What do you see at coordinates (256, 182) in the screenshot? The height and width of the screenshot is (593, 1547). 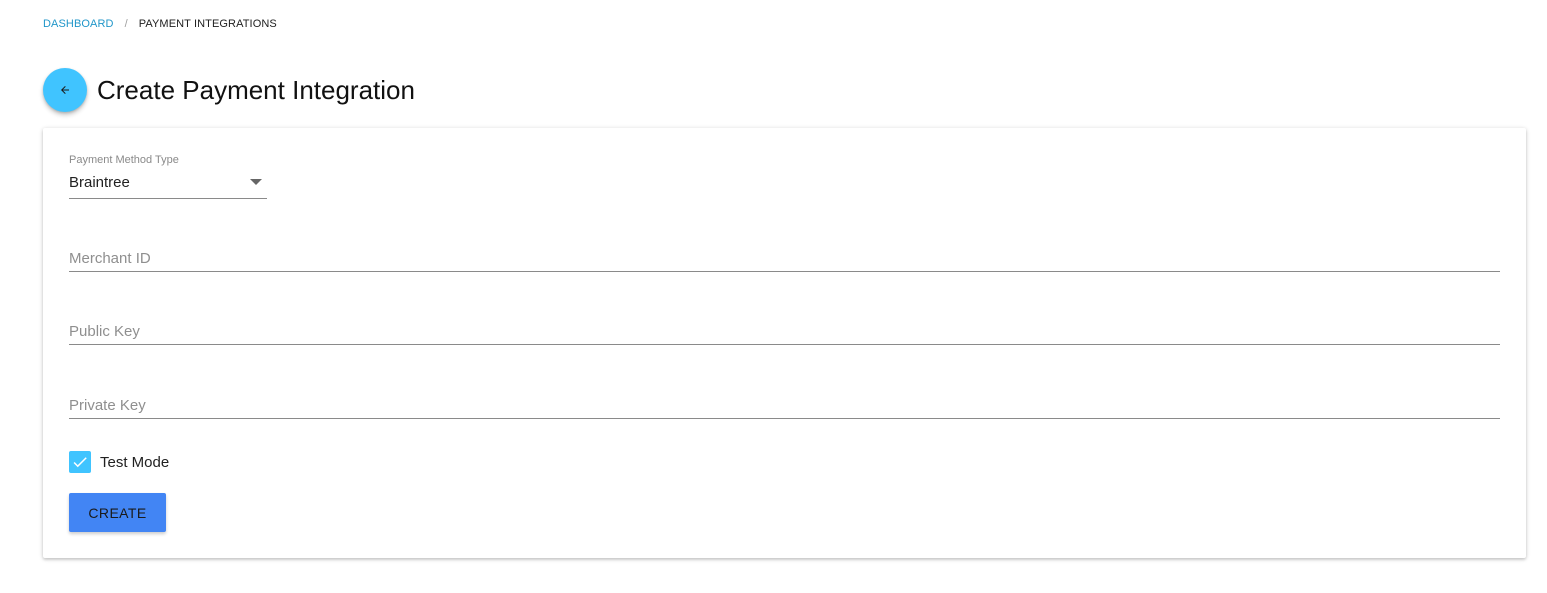 I see `chevron-down-icon` at bounding box center [256, 182].